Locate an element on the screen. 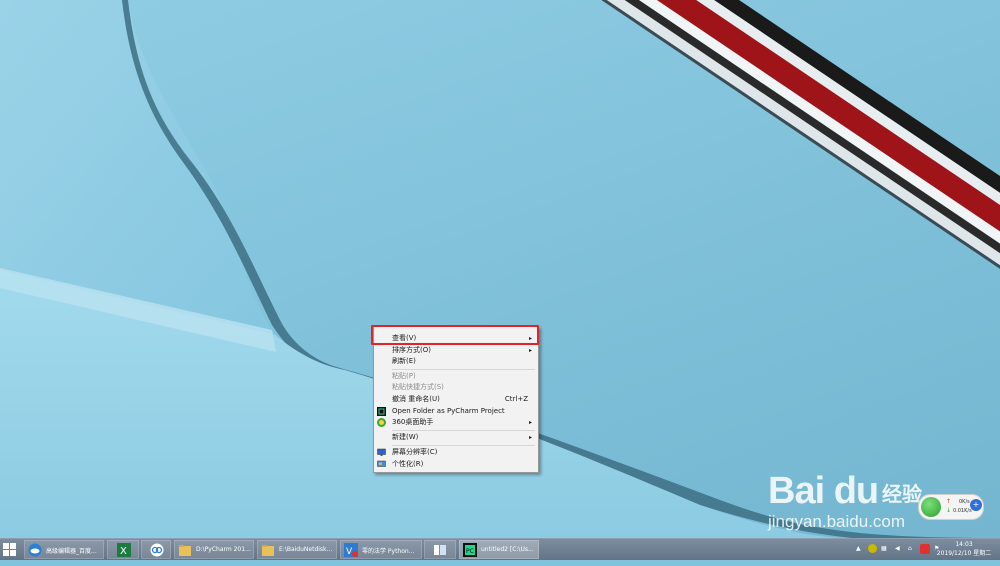 This screenshot has width=1000, height=566. view-item-highlight-box is located at coordinates (455, 335).